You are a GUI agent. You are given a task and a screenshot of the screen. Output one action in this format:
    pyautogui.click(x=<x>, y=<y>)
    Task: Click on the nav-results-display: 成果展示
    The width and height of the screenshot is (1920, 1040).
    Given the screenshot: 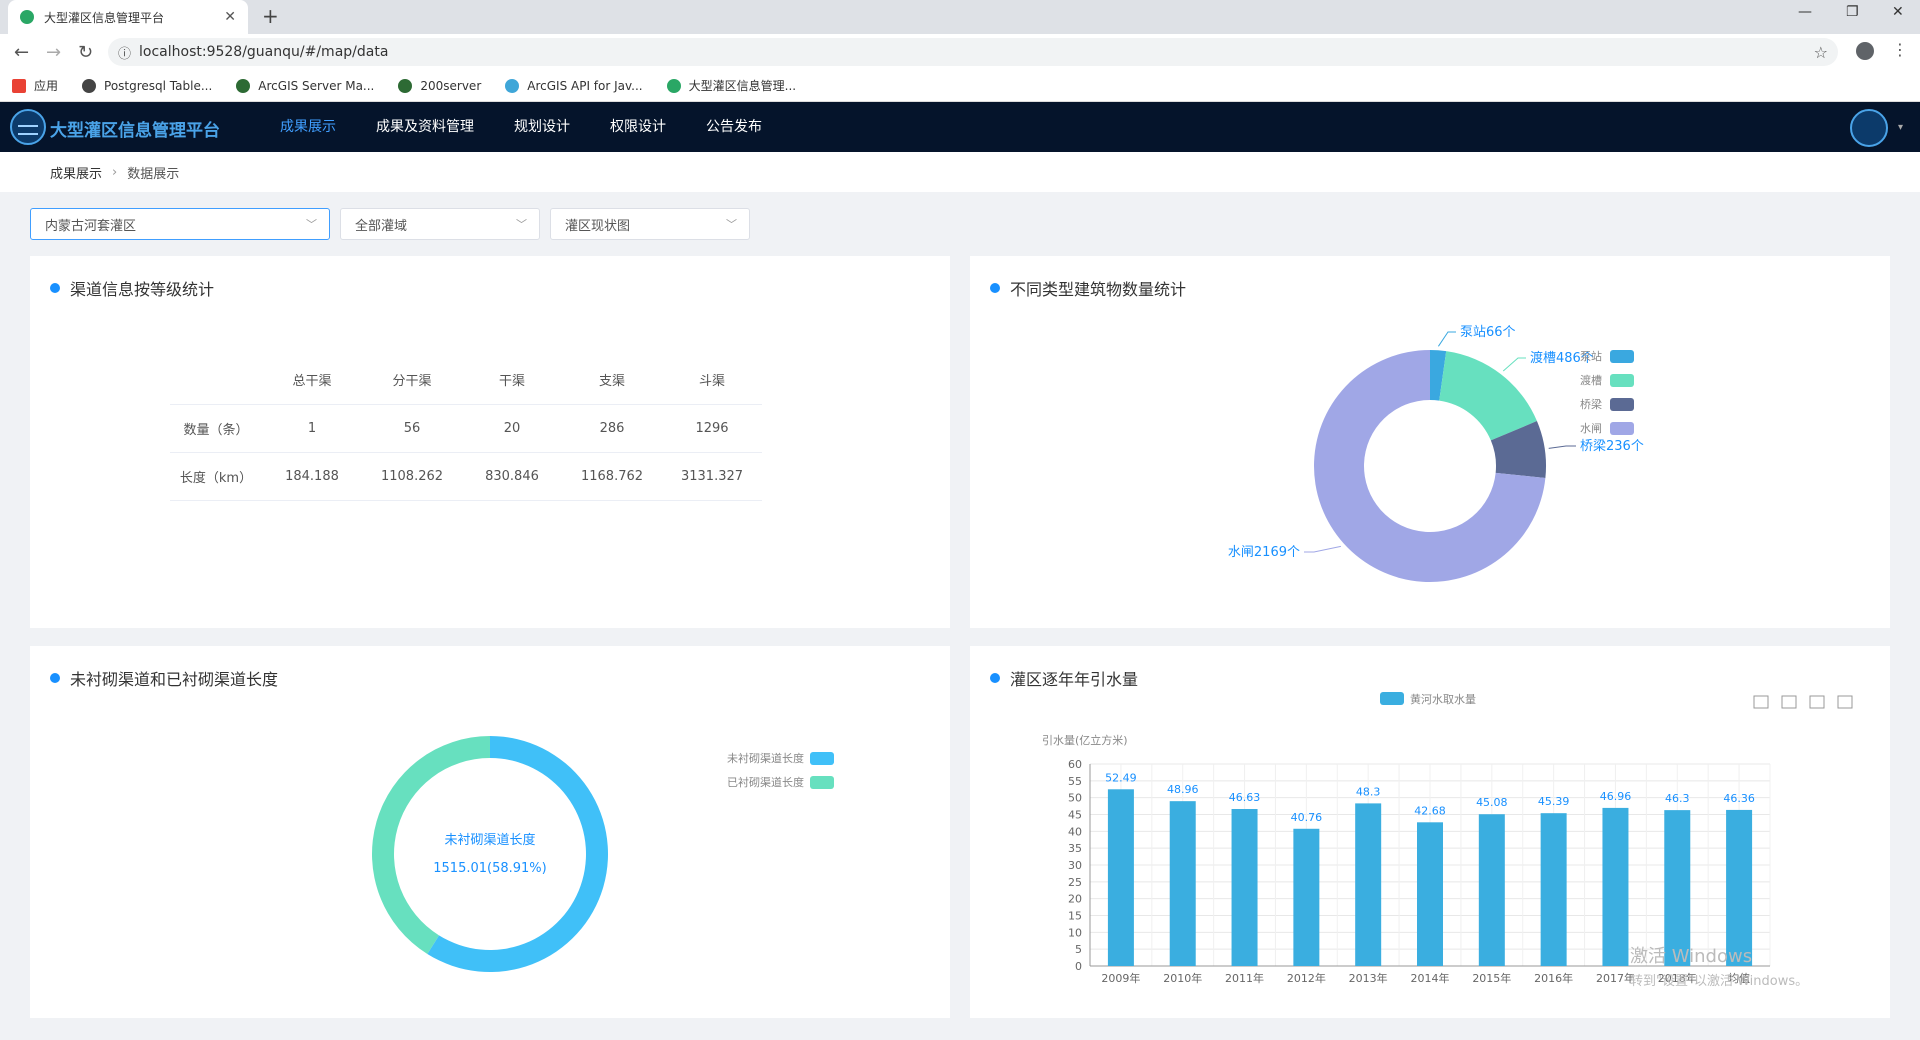 What is the action you would take?
    pyautogui.click(x=308, y=127)
    